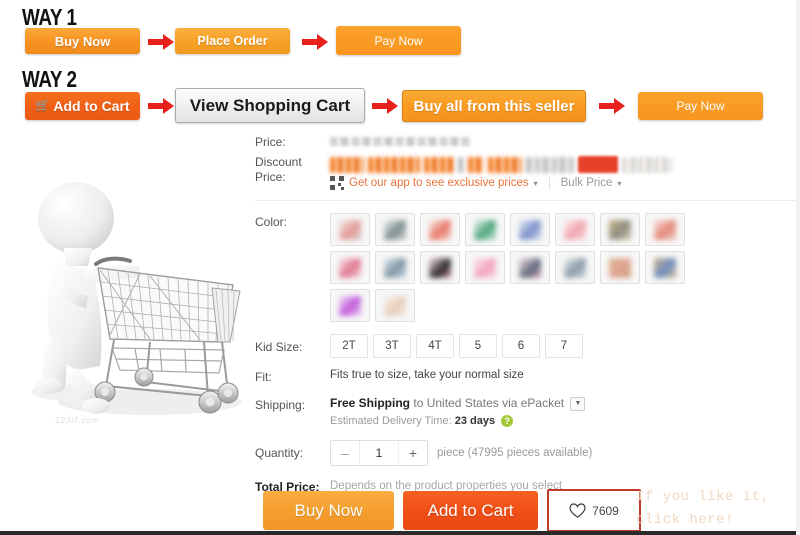  What do you see at coordinates (391, 420) in the screenshot?
I see `estimated-delivery-label: Estimated Delivery Time:` at bounding box center [391, 420].